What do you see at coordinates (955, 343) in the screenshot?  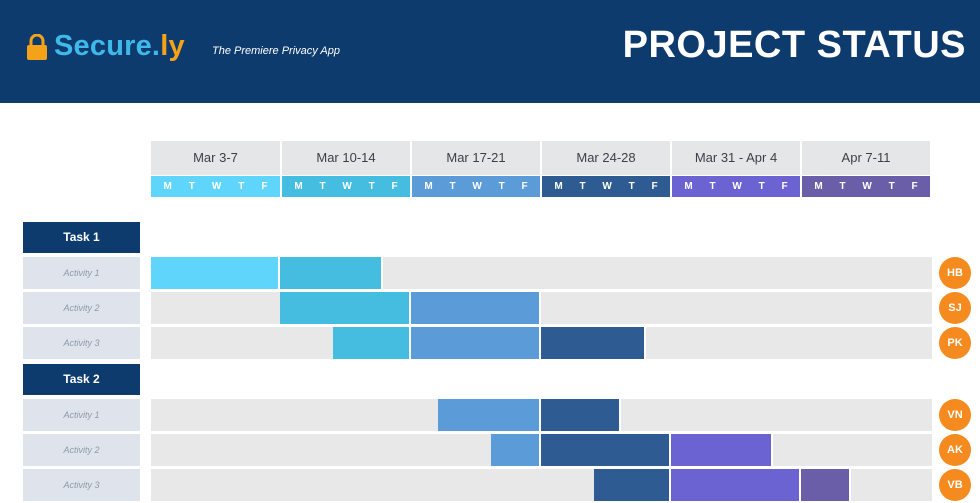 I see `assignee-avatar: PK` at bounding box center [955, 343].